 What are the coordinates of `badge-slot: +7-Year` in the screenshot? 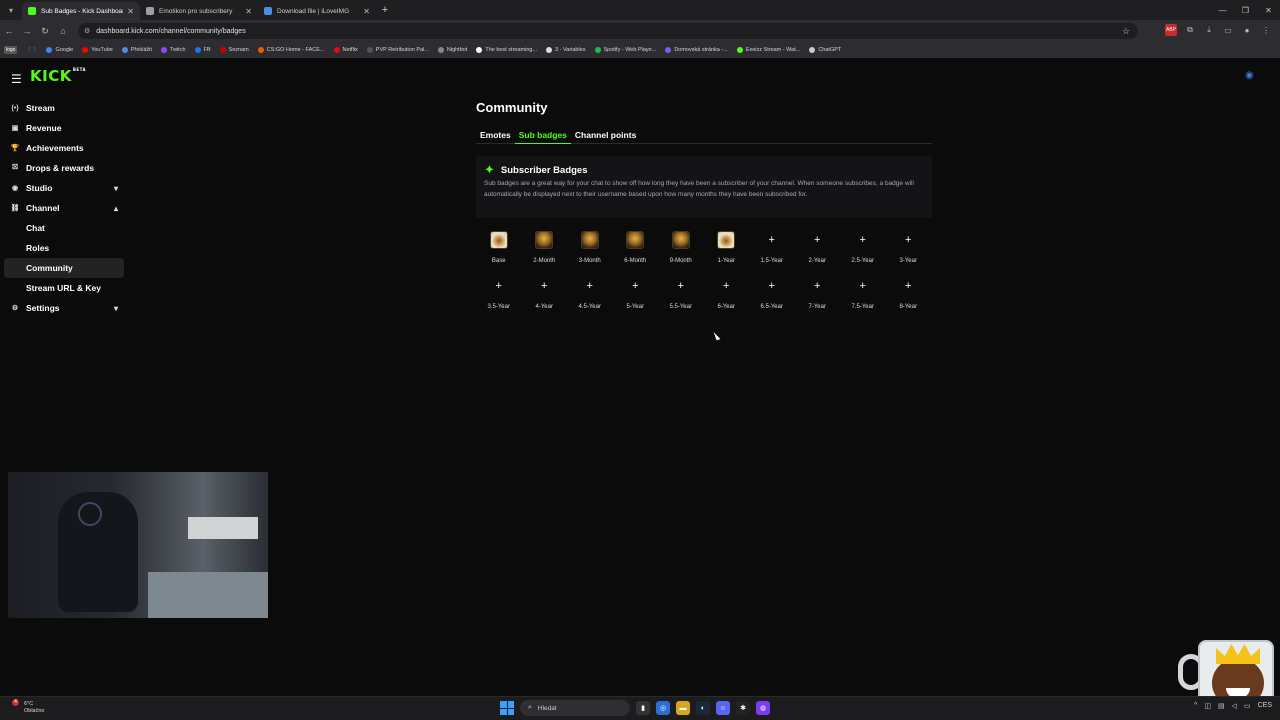 It's located at (818, 292).